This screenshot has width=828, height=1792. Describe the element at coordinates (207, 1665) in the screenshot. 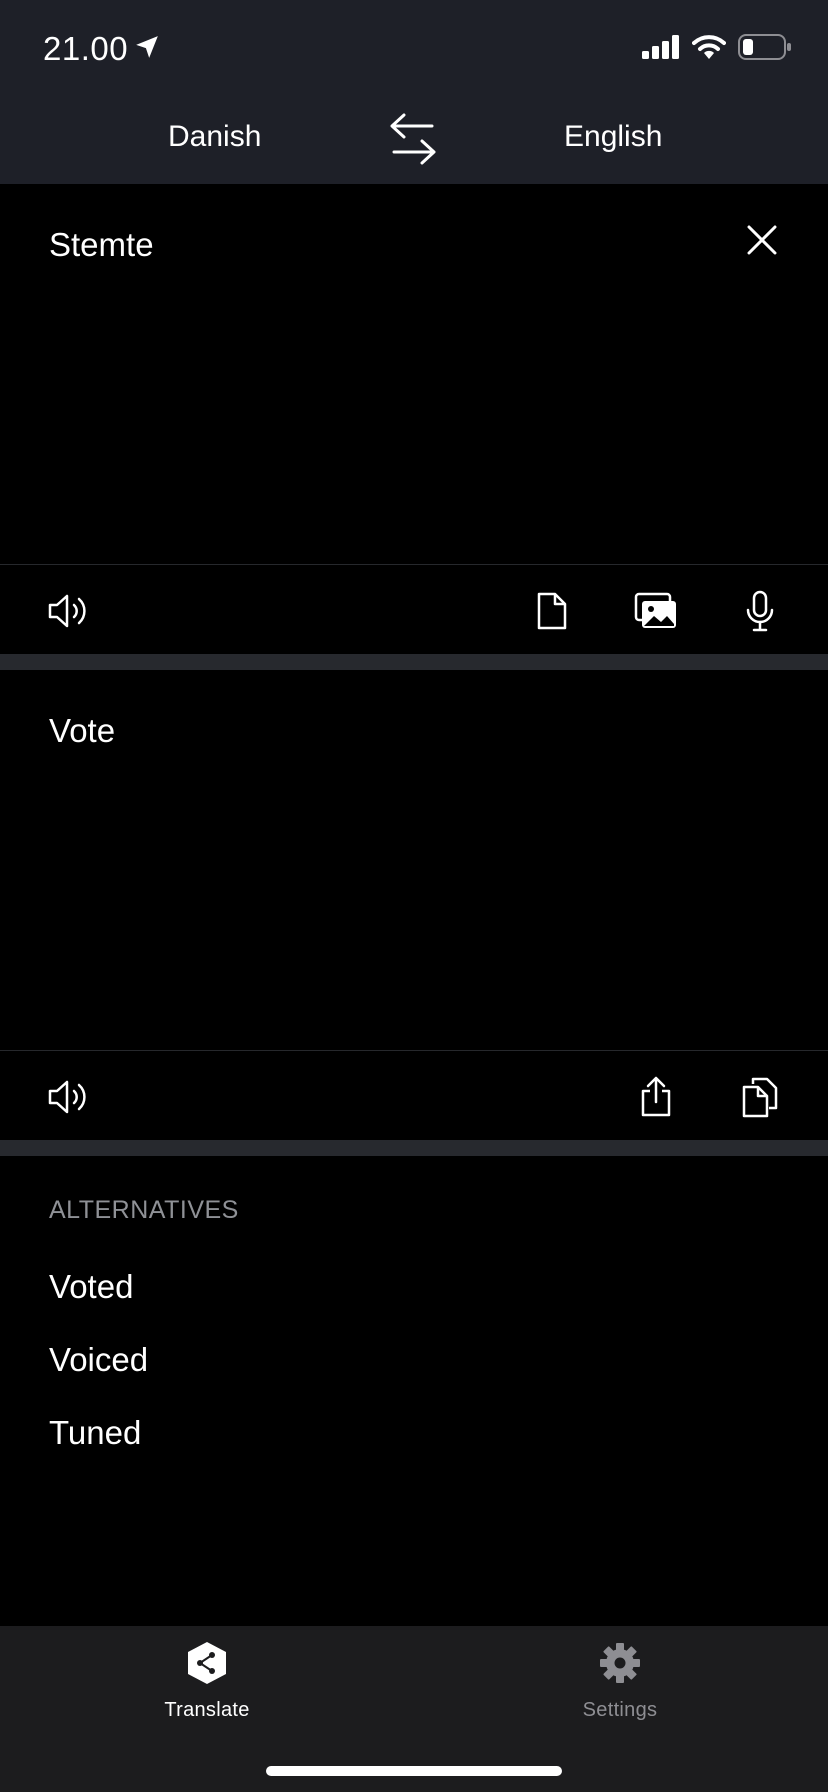

I see `translate-logo-icon` at that location.